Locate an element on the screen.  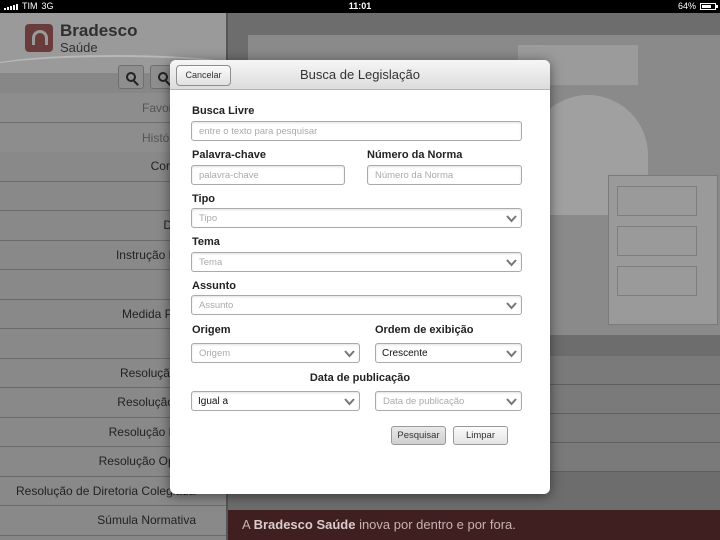
dialog-title: Busca de Legislação is located at coordinates (360, 74).